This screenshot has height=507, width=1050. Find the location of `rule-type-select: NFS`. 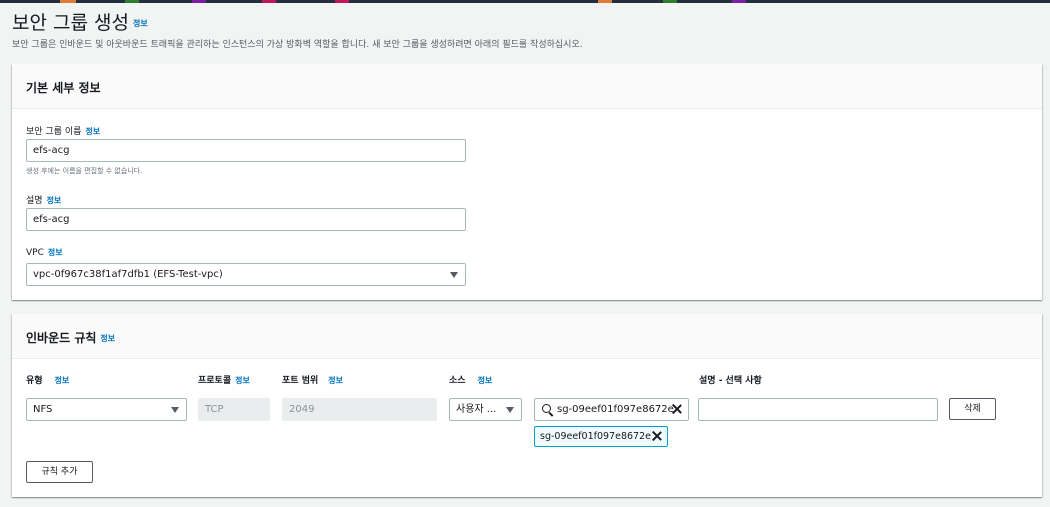

rule-type-select: NFS is located at coordinates (106, 409).